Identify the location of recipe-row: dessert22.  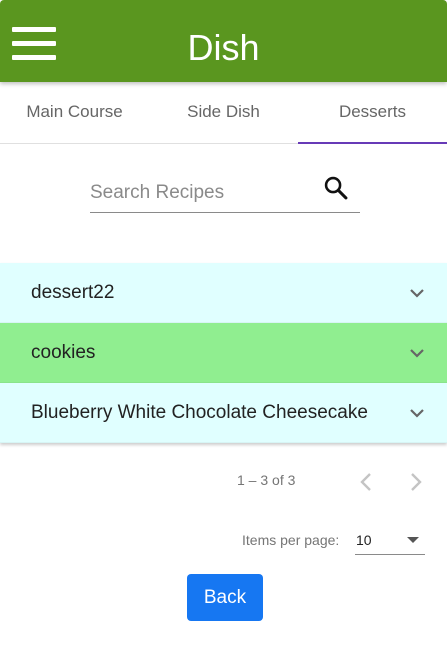
(223, 293).